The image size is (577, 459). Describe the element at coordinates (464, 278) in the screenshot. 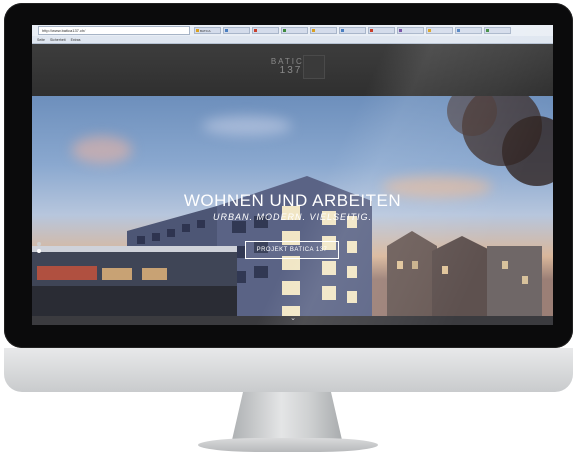

I see `background-houses` at that location.